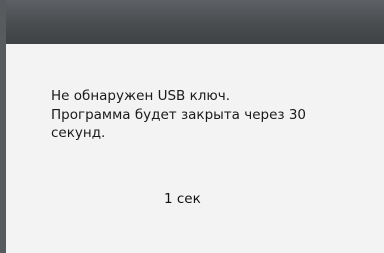 This screenshot has height=253, width=384. What do you see at coordinates (182, 199) in the screenshot?
I see `countdown-timer: 1 сек` at bounding box center [182, 199].